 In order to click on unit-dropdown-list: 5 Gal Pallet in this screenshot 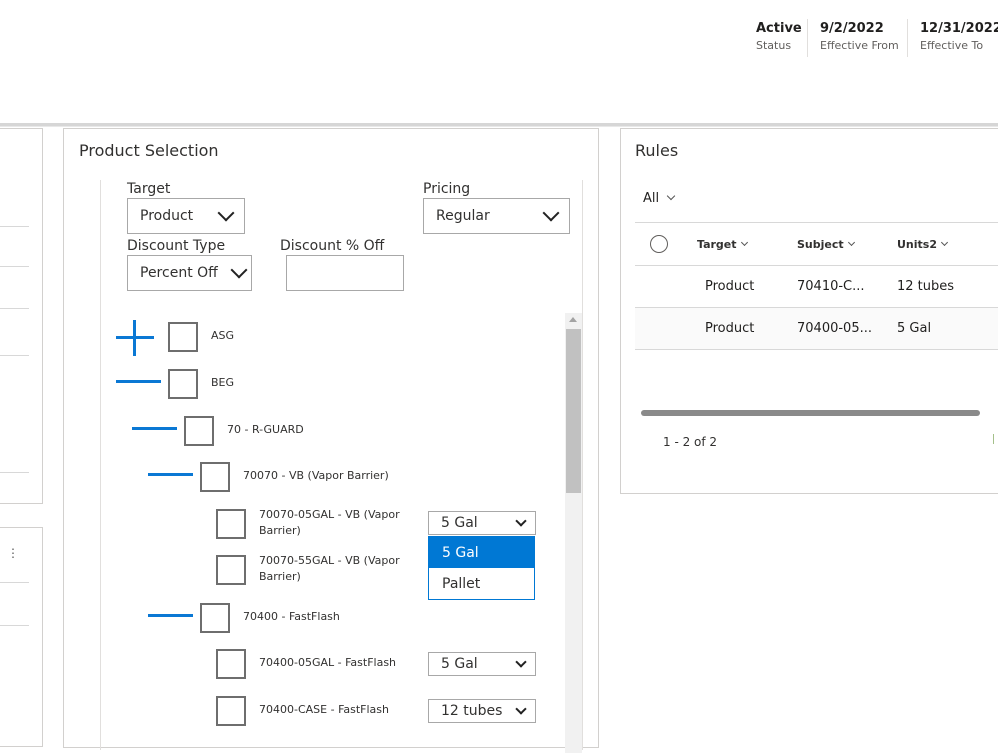, I will do `click(481, 568)`.